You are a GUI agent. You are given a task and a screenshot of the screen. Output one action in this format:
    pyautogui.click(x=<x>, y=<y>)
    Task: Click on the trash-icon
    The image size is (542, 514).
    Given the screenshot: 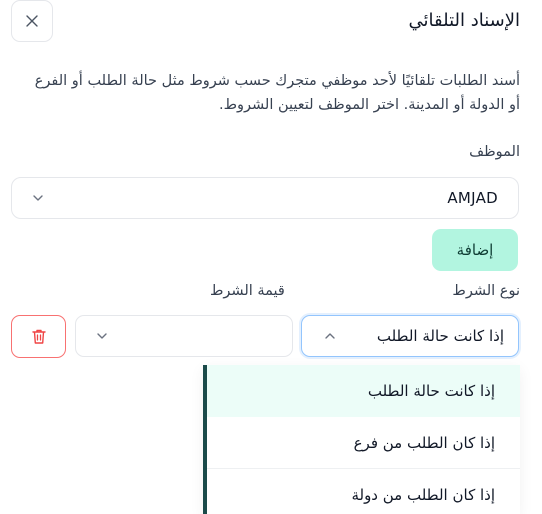 What is the action you would take?
    pyautogui.click(x=38, y=336)
    